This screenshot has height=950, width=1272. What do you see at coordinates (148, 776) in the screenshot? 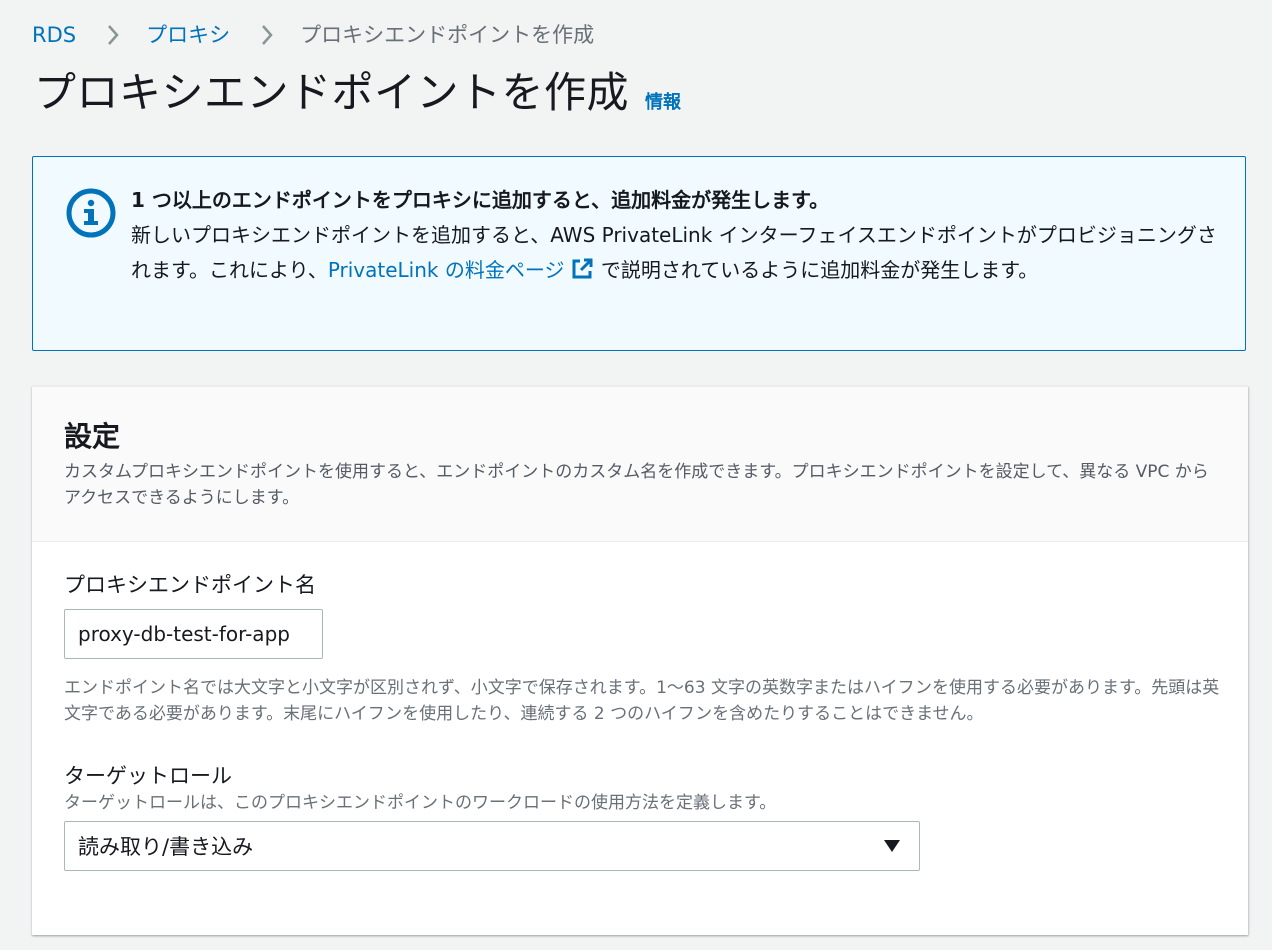
I see `target-role-label: ターゲットロール` at bounding box center [148, 776].